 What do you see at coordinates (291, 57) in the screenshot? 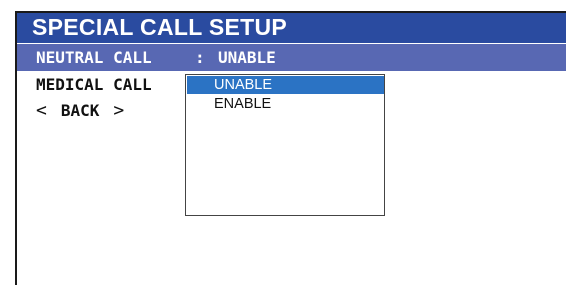
I see `menu-item-neutral-call: NEUTRAL CALL : UNABLE` at bounding box center [291, 57].